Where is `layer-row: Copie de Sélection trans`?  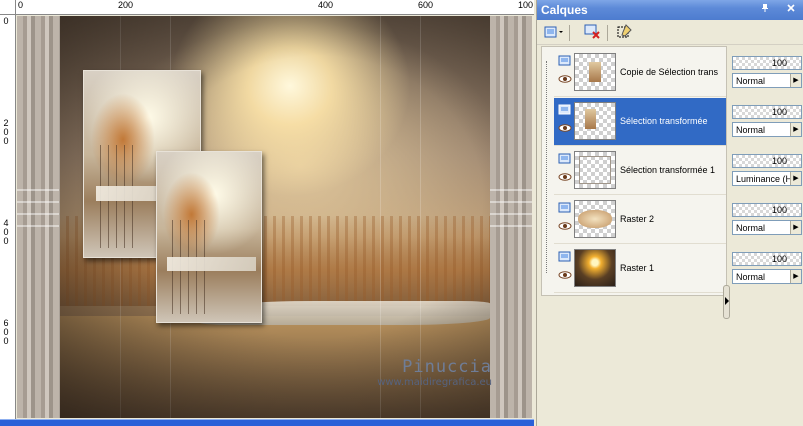 layer-row: Copie de Sélection trans is located at coordinates (640, 73).